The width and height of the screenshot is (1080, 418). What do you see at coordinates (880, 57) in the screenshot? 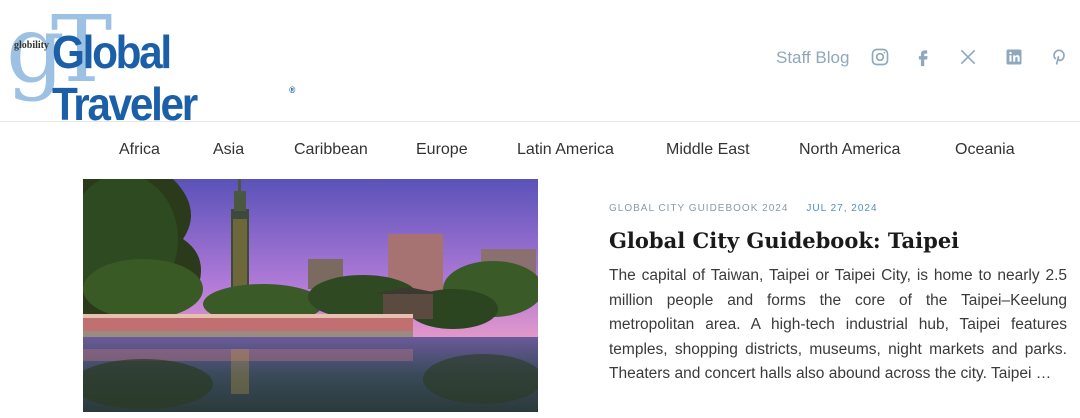
I see `instagram-icon` at bounding box center [880, 57].